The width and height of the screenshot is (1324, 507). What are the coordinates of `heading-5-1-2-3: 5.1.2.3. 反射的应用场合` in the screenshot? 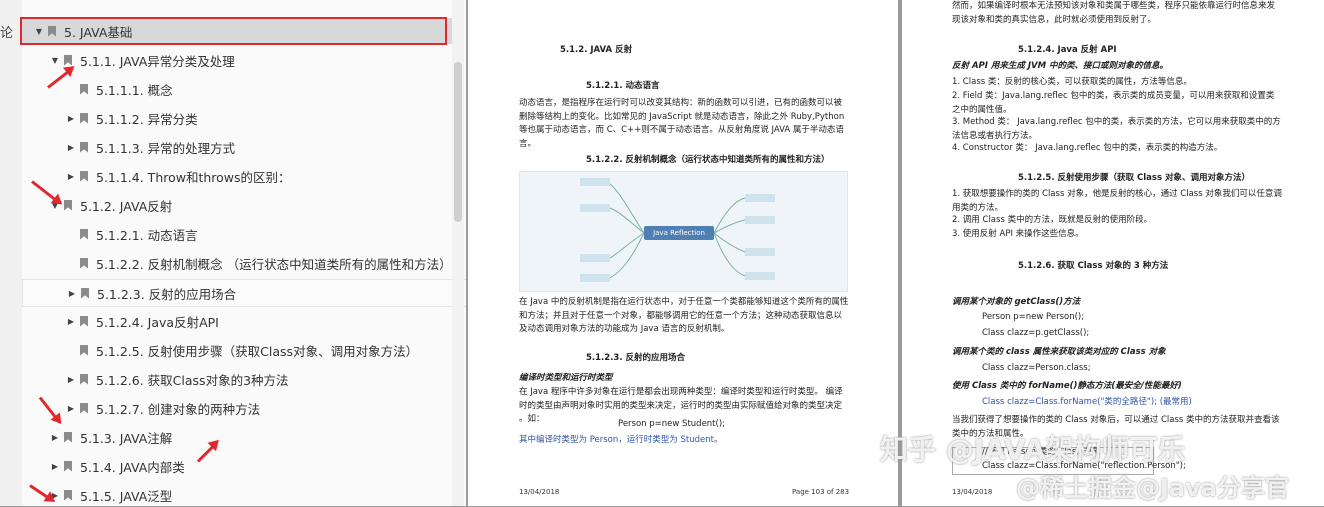 It's located at (636, 358).